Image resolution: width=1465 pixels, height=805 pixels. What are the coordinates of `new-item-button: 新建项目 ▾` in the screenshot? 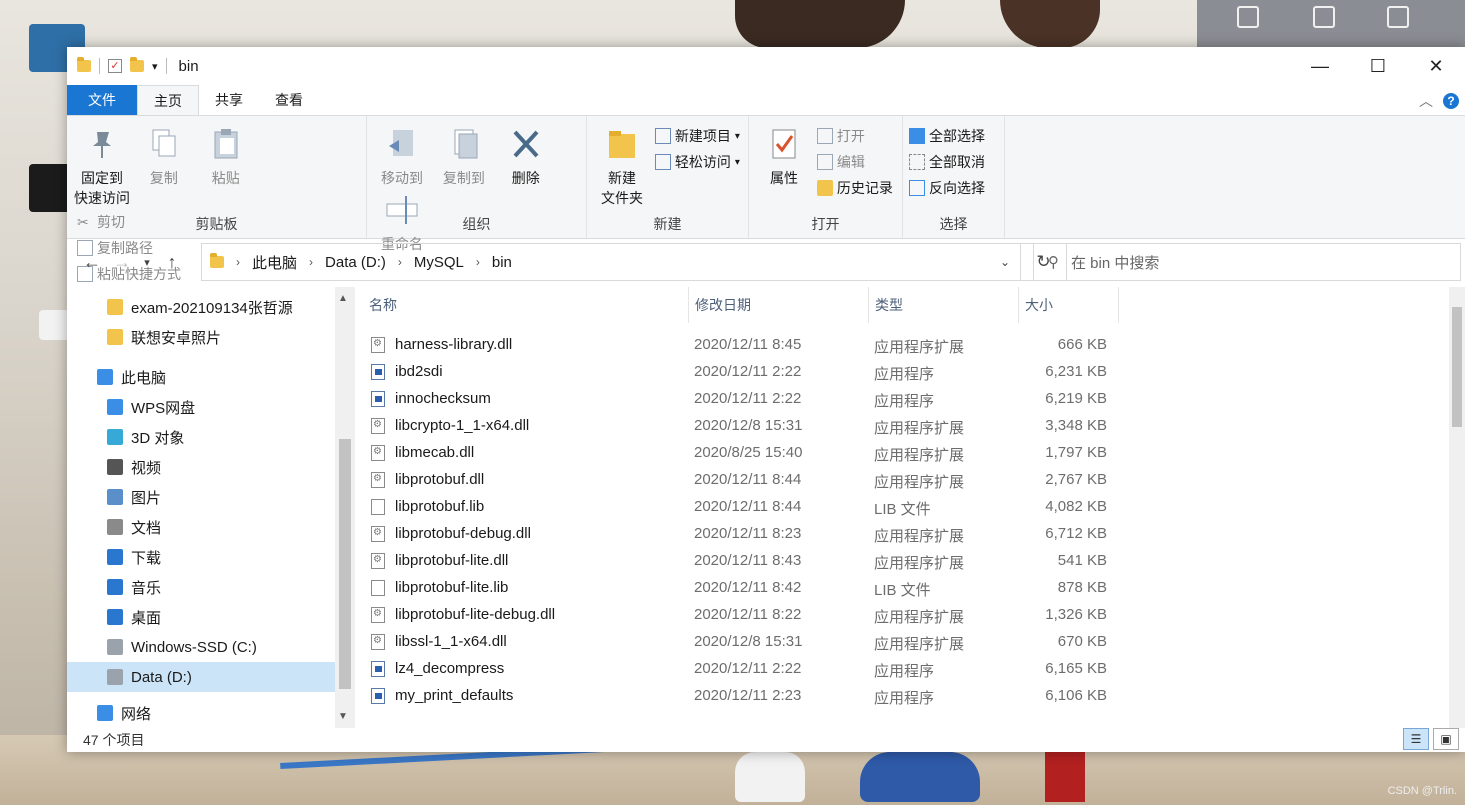 It's located at (697, 136).